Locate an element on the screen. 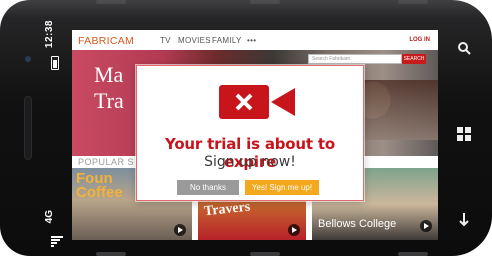  nav-tv: TV is located at coordinates (165, 40).